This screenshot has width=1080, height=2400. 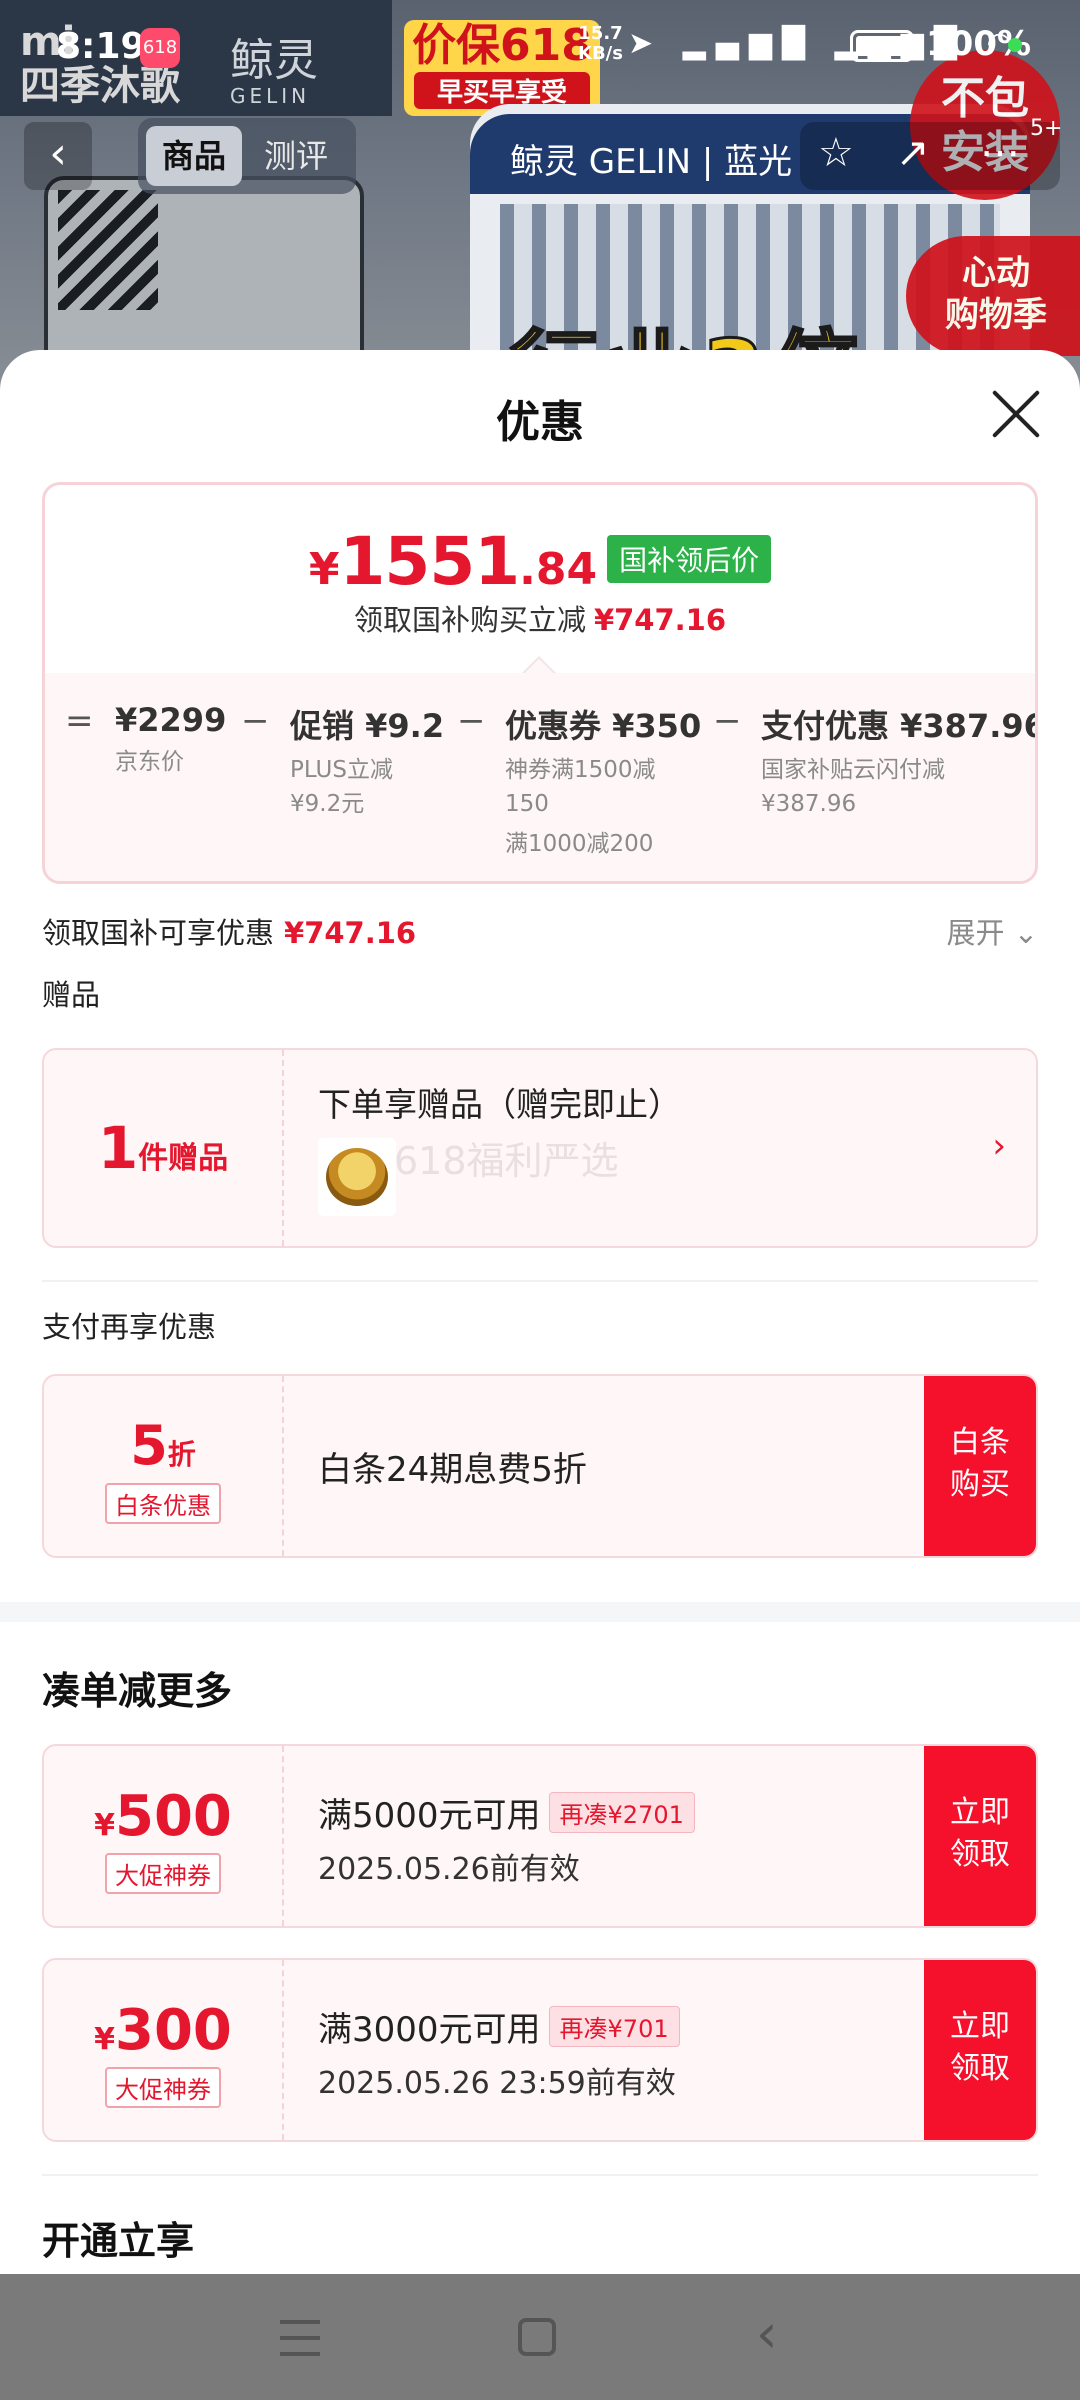 What do you see at coordinates (899, 762) in the screenshot?
I see `breakdown-item-payment: 支付优惠 ¥387.96 国家补贴云闪付减 ¥387.96` at bounding box center [899, 762].